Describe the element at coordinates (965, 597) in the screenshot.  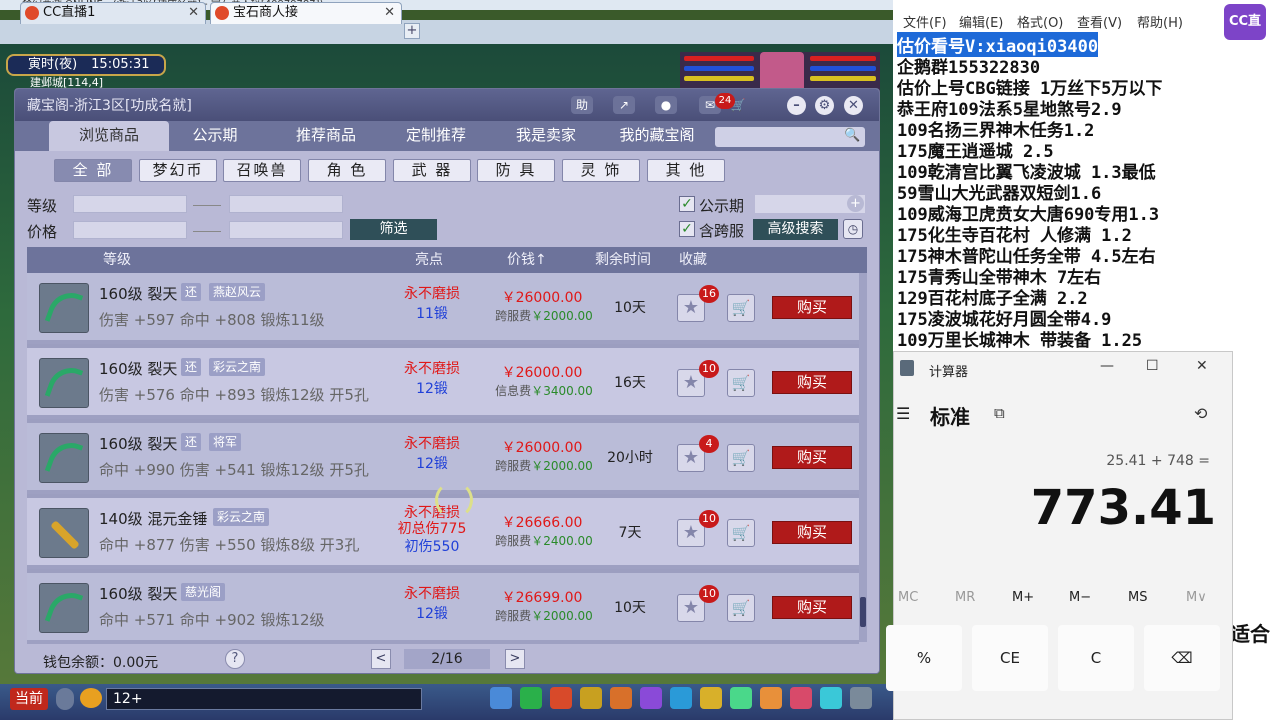
I see `memory-recall-button: MR` at that location.